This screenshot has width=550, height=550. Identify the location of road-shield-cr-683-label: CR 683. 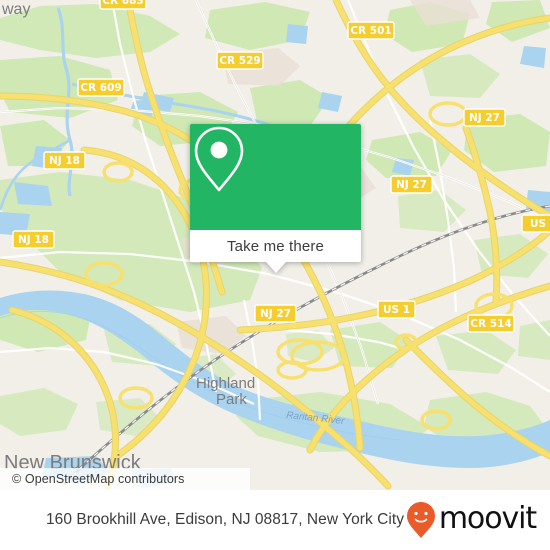
(122, 3).